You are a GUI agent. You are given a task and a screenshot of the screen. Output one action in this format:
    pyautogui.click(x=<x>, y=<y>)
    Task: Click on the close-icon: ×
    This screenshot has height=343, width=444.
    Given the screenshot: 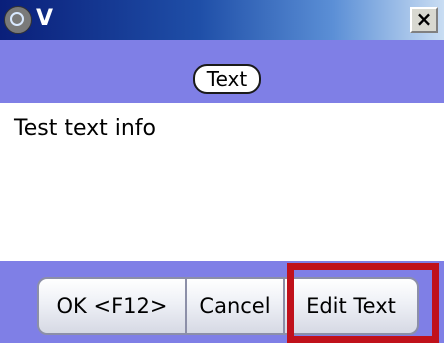 What is the action you would take?
    pyautogui.click(x=424, y=20)
    